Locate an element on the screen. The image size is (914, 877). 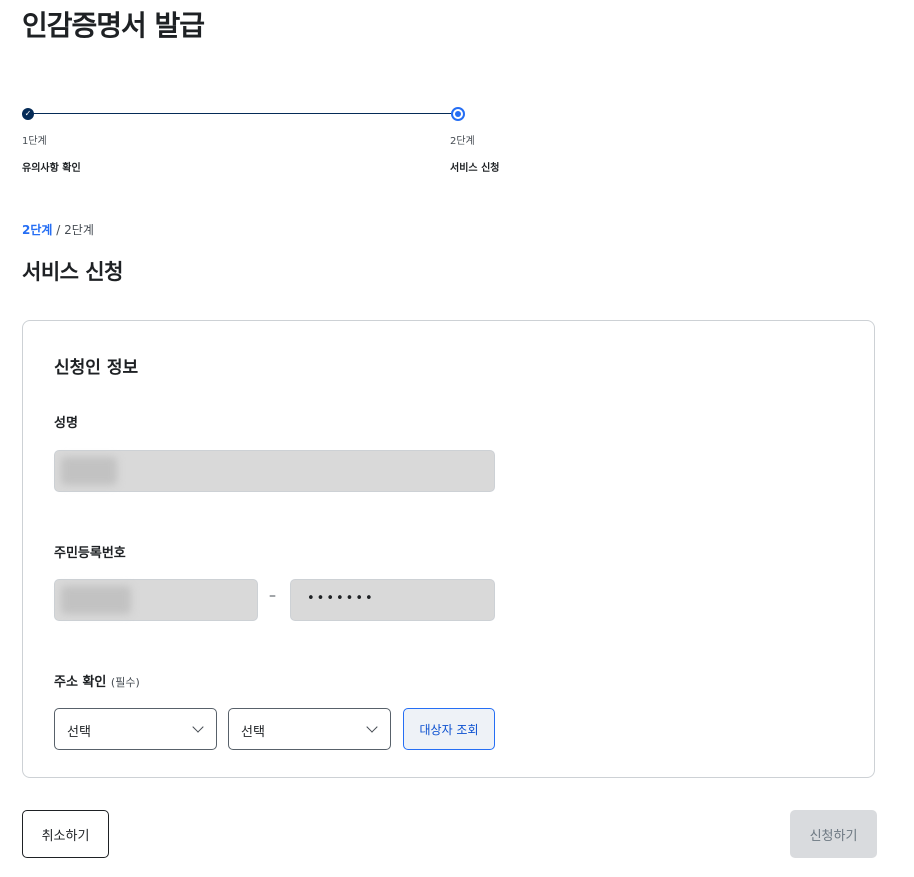
step-2-name: 서비스 신청 is located at coordinates (475, 168).